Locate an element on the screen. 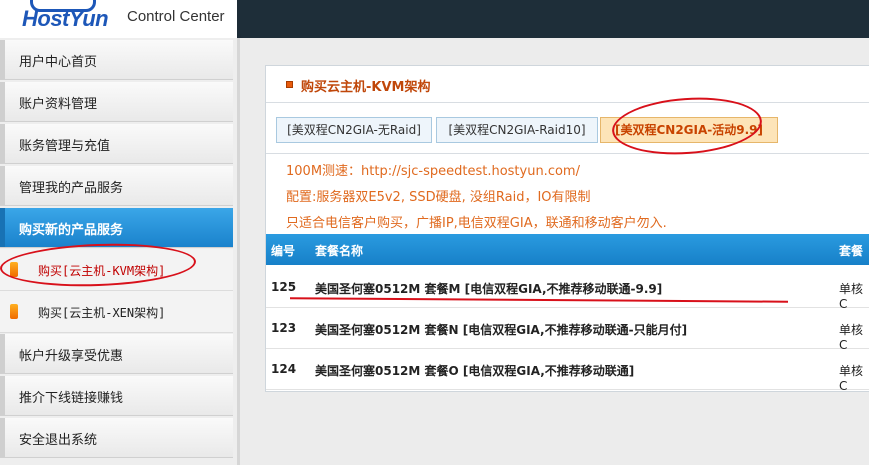 The width and height of the screenshot is (869, 465). table-row: 124 美国圣何塞0512M 套餐O [电信双程GIA,不推荐移动联通] 单核C is located at coordinates (567, 371).